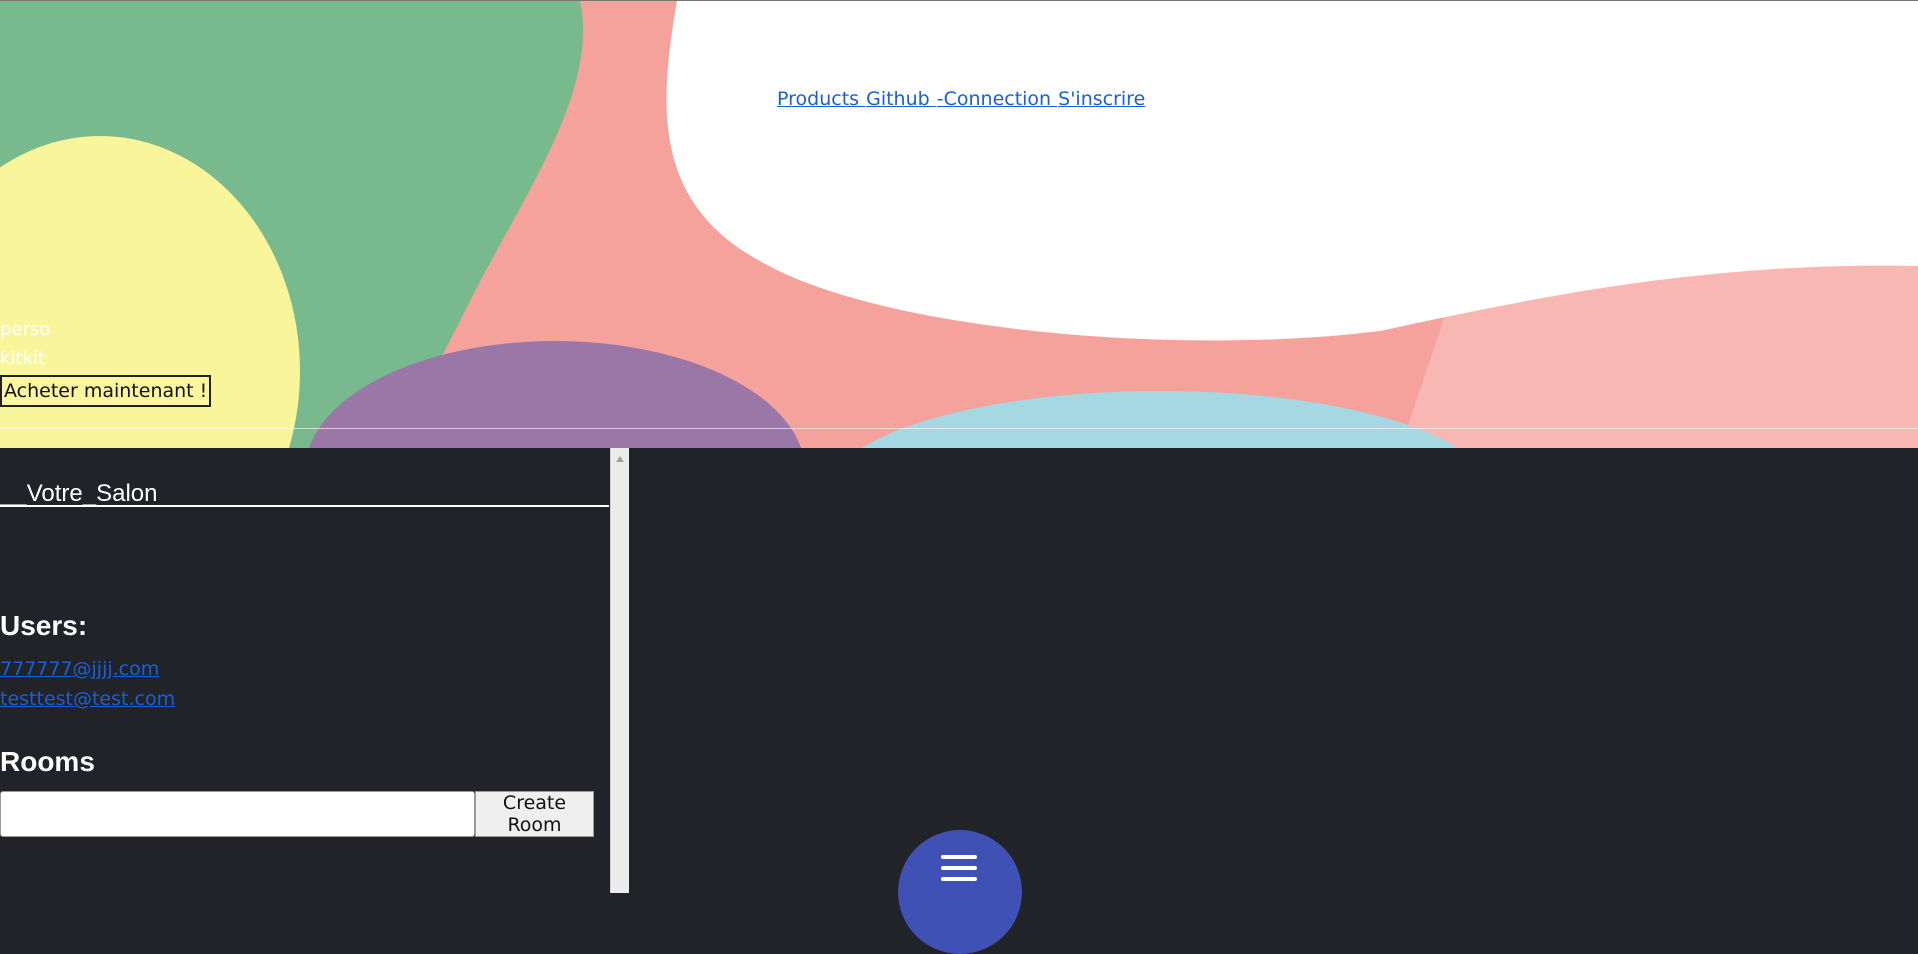 This screenshot has width=1918, height=954. Describe the element at coordinates (25, 329) in the screenshot. I see `hero-line-1: perso` at that location.